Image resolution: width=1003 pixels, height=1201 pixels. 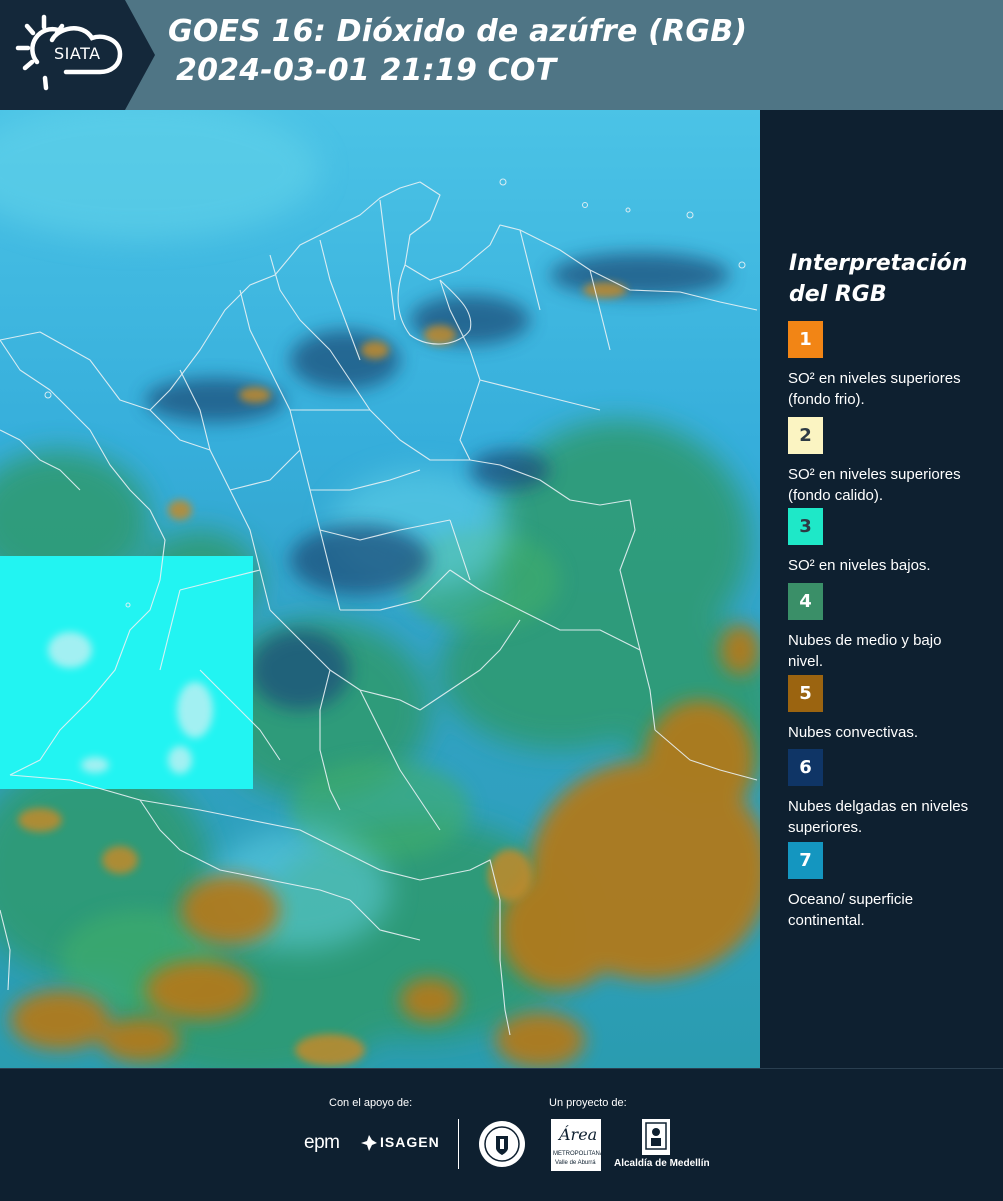 I want to click on medellin-seal-icon, so click(x=502, y=1146).